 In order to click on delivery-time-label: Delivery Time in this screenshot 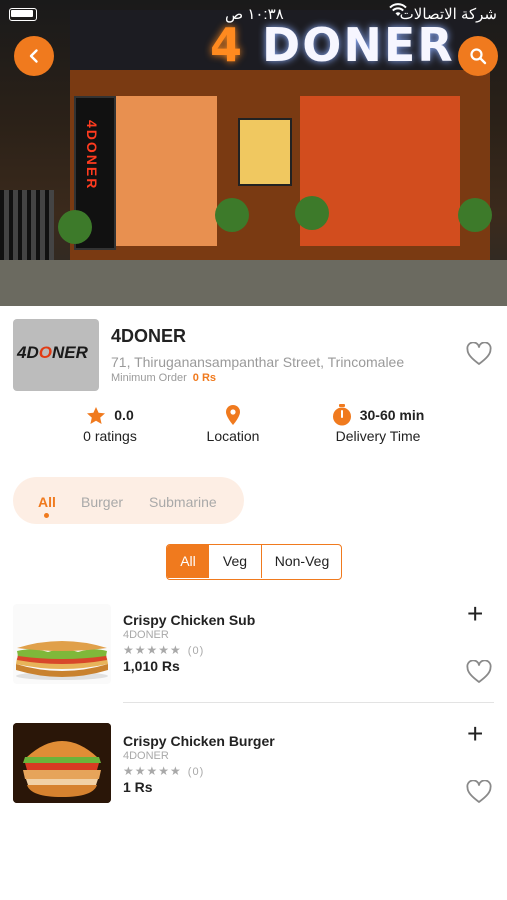, I will do `click(378, 436)`.